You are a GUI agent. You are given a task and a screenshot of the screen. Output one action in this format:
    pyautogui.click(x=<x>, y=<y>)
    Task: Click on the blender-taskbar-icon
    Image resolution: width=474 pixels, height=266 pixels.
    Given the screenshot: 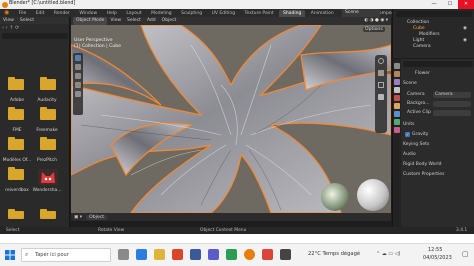 What is the action you would take?
    pyautogui.click(x=249, y=254)
    